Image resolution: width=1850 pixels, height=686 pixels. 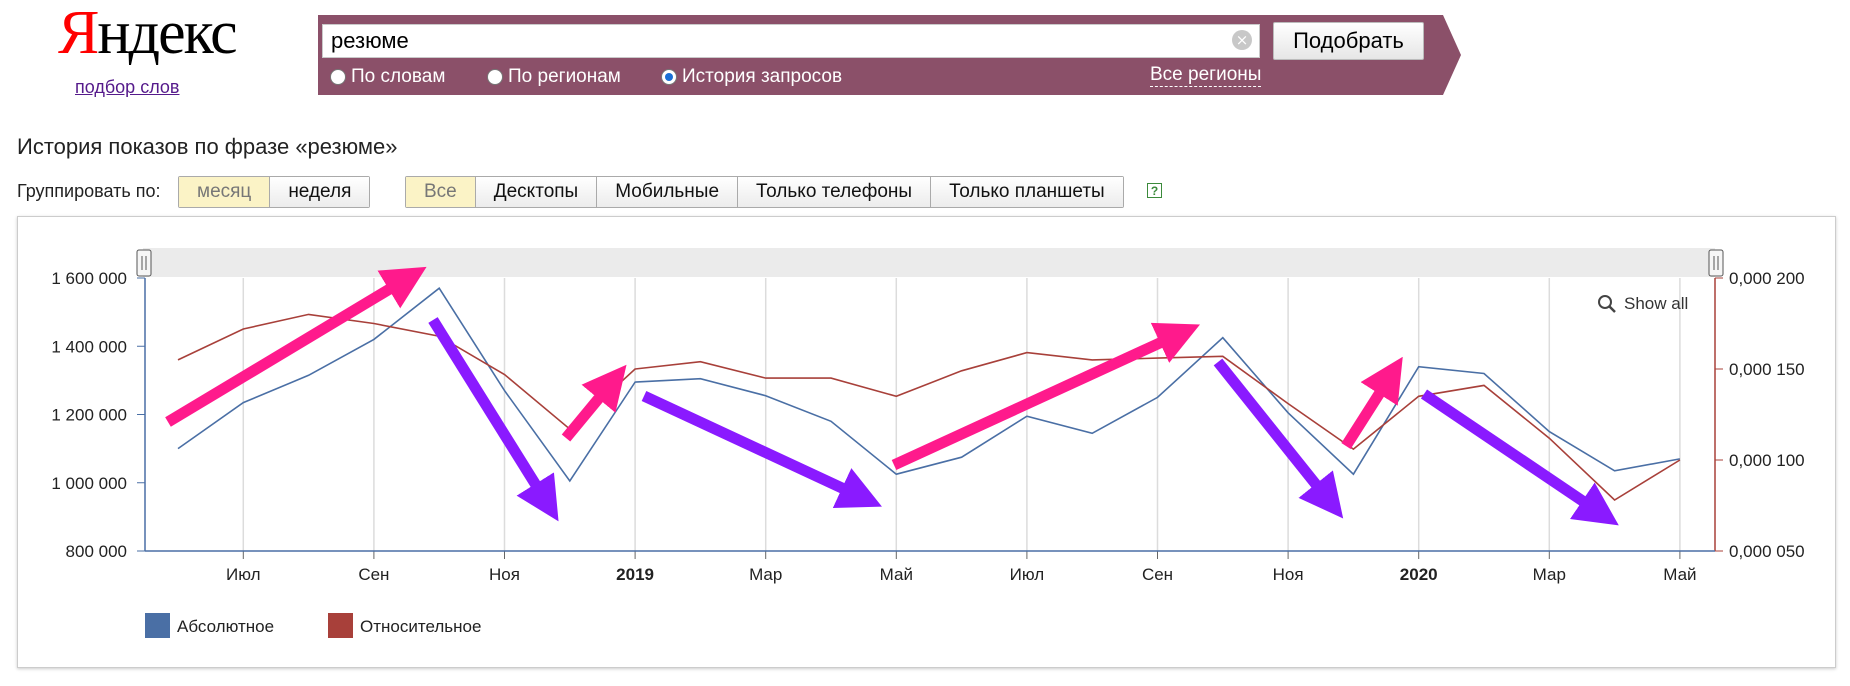 I want to click on y-right-tick-label: 0,000 050, so click(x=1767, y=551).